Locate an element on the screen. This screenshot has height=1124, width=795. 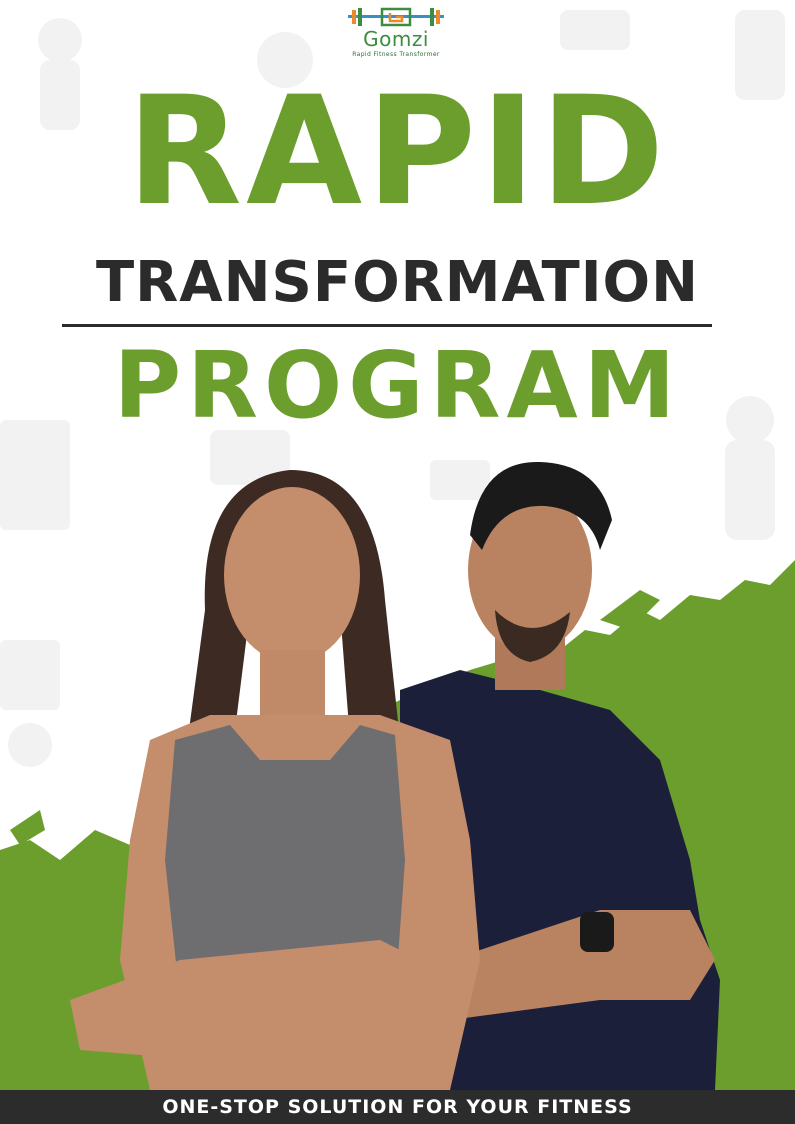
footer-bar: ONE-STOP SOLUTION FOR YOUR FITNESS is located at coordinates (397, 1107).